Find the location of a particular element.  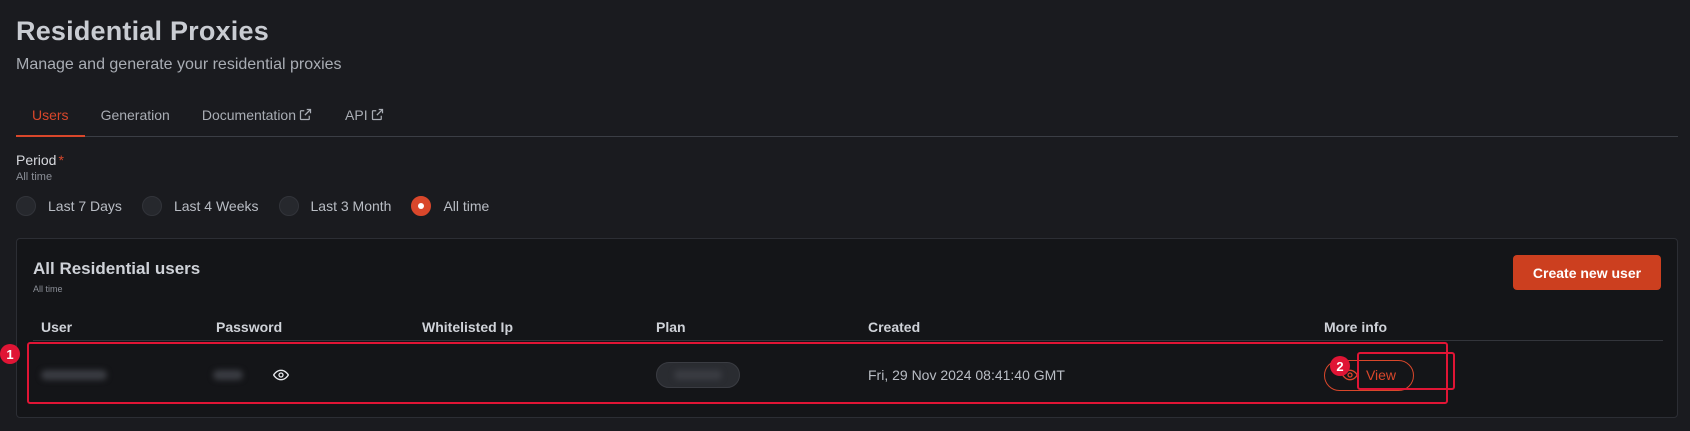

card-subtitle: All time is located at coordinates (48, 289).